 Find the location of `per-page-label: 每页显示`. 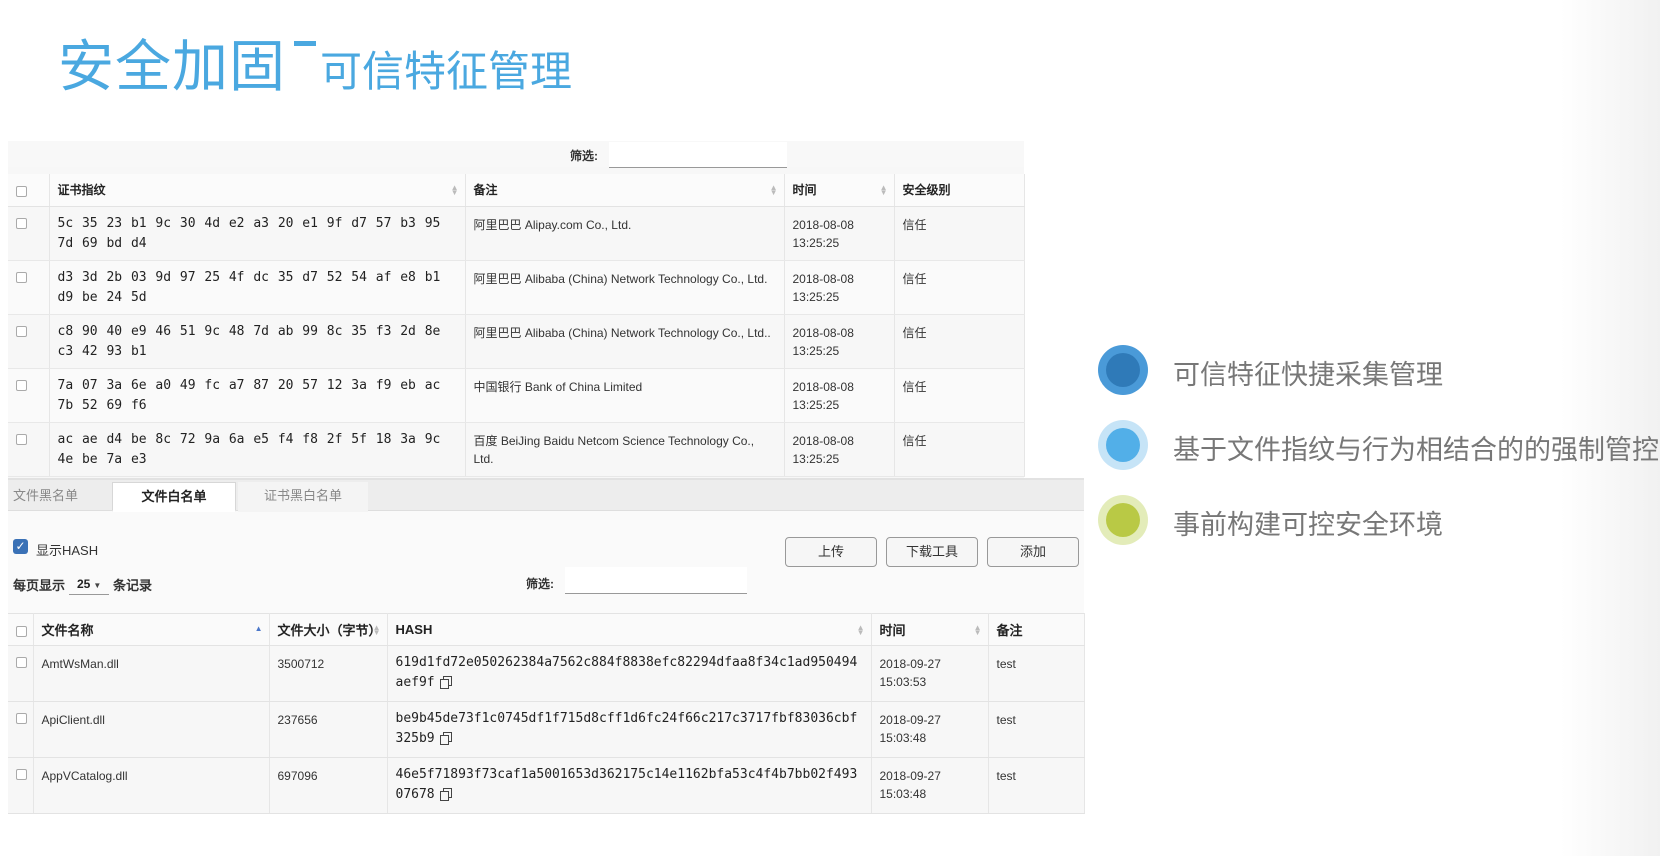

per-page-label: 每页显示 is located at coordinates (39, 585).